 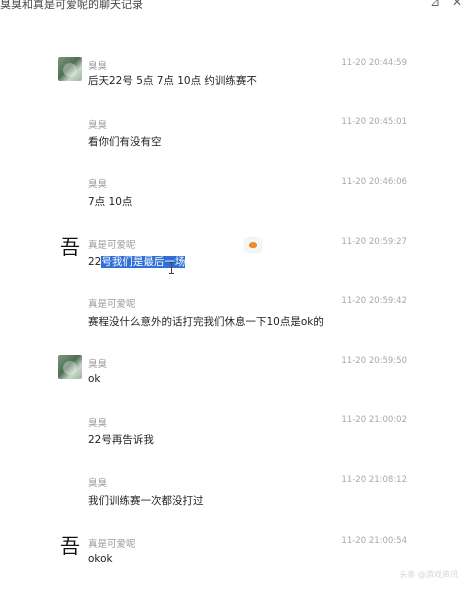 What do you see at coordinates (232, 564) in the screenshot?
I see `message-item: 吾 真是可爱呢 11-20 21:00:54 okok` at bounding box center [232, 564].